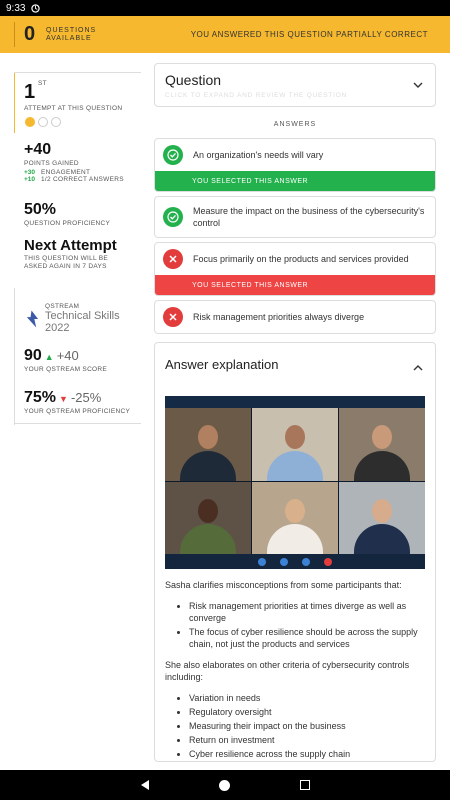  Describe the element at coordinates (67, 355) in the screenshot. I see `score-delta: +40` at that location.